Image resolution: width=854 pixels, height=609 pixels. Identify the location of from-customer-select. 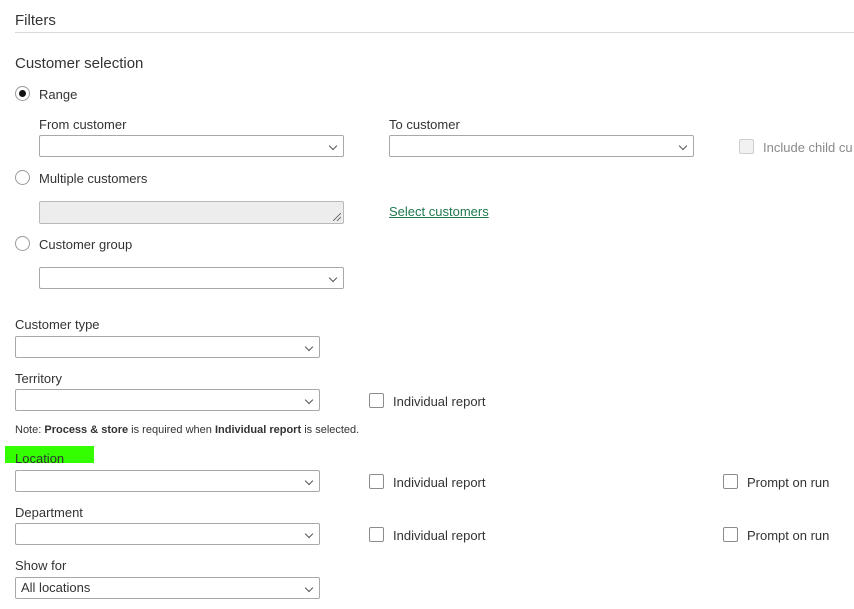
(191, 146).